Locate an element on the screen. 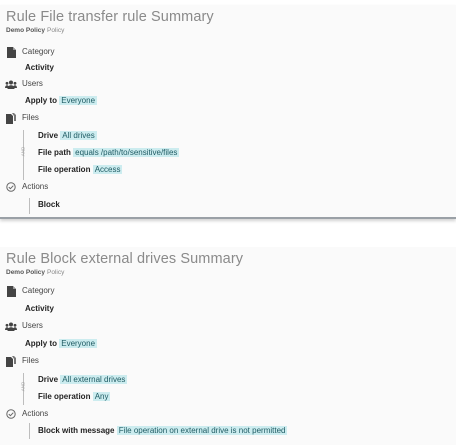 This screenshot has width=456, height=445. condition-value: All external drives is located at coordinates (94, 379).